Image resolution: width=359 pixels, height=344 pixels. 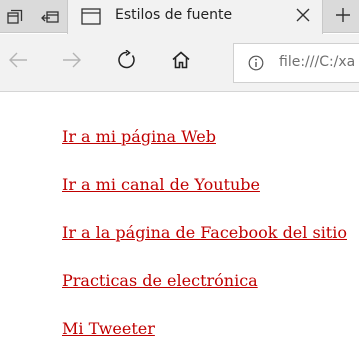 I want to click on forward-button, so click(x=72, y=62).